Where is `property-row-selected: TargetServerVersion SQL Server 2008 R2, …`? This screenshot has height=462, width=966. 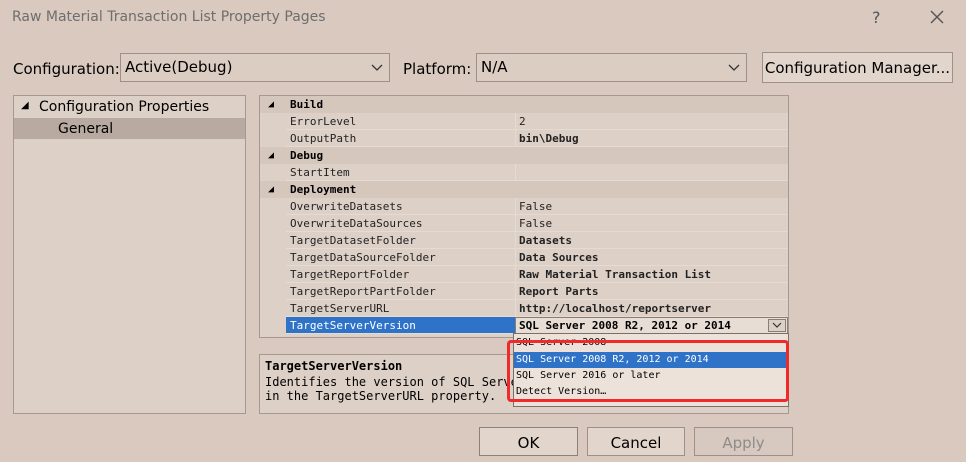 property-row-selected: TargetServerVersion SQL Server 2008 R2, … is located at coordinates (524, 325).